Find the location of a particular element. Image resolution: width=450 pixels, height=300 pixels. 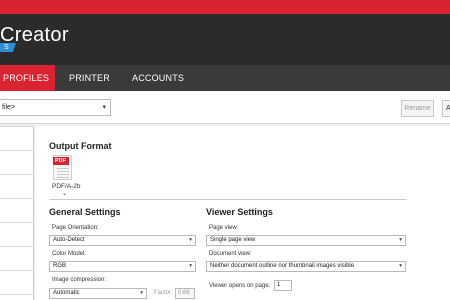

profile-select-value: file> is located at coordinates (9, 107).